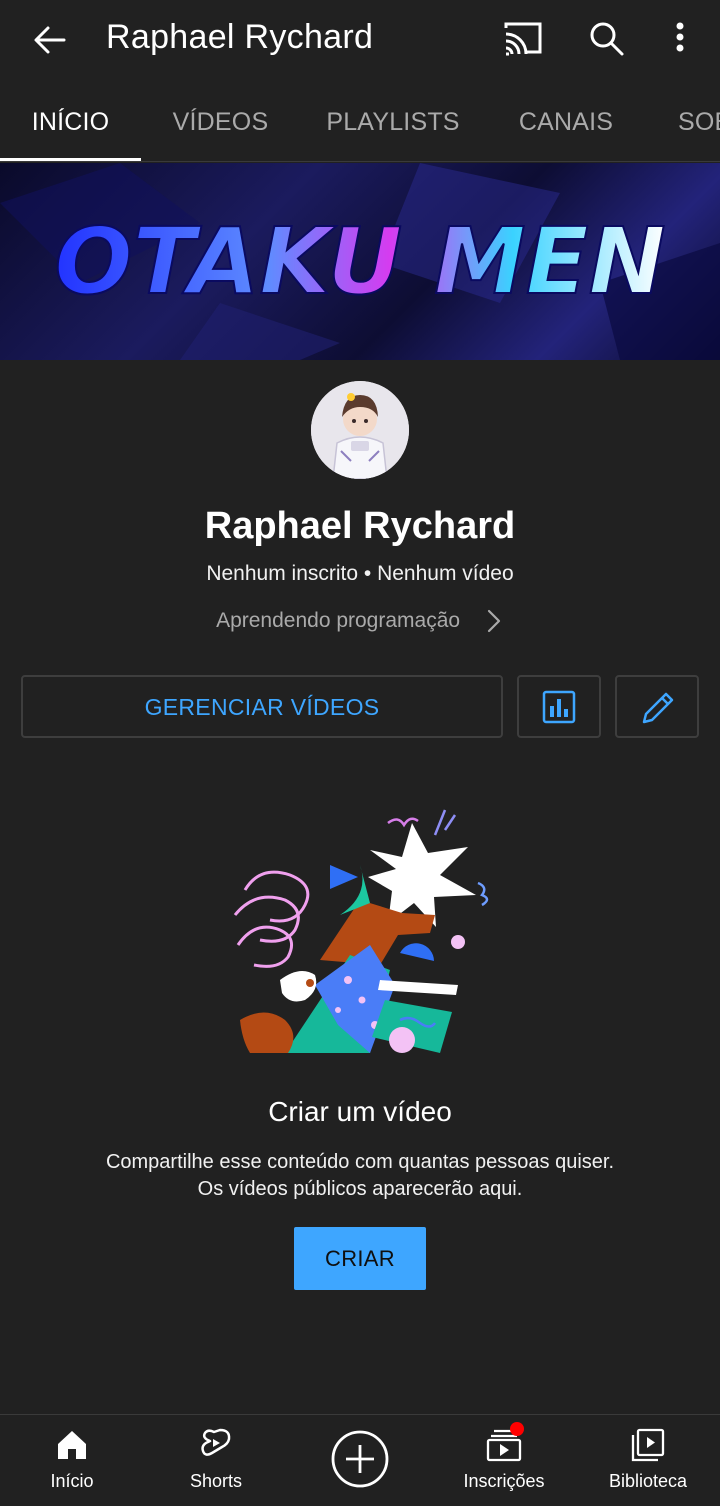 This screenshot has height=1506, width=720. I want to click on avatar-image, so click(360, 430).